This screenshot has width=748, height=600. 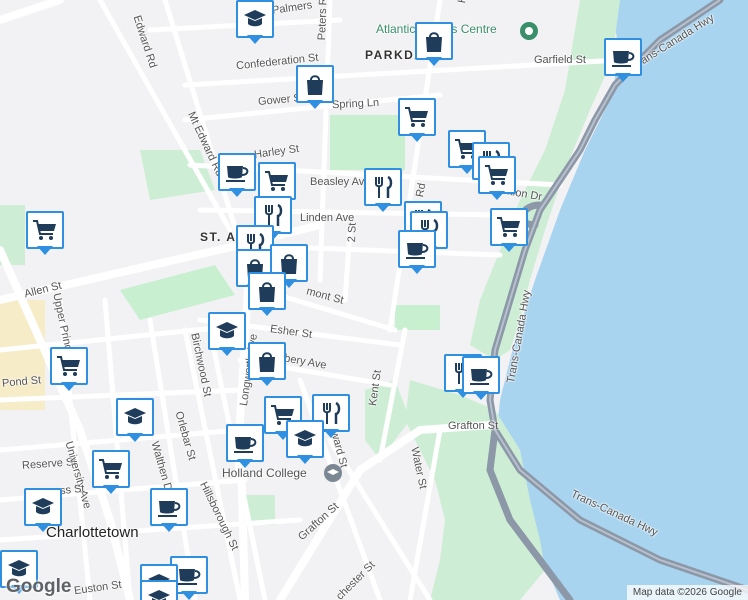 What do you see at coordinates (560, 60) in the screenshot?
I see `street-label-garfield-st: Garfield St` at bounding box center [560, 60].